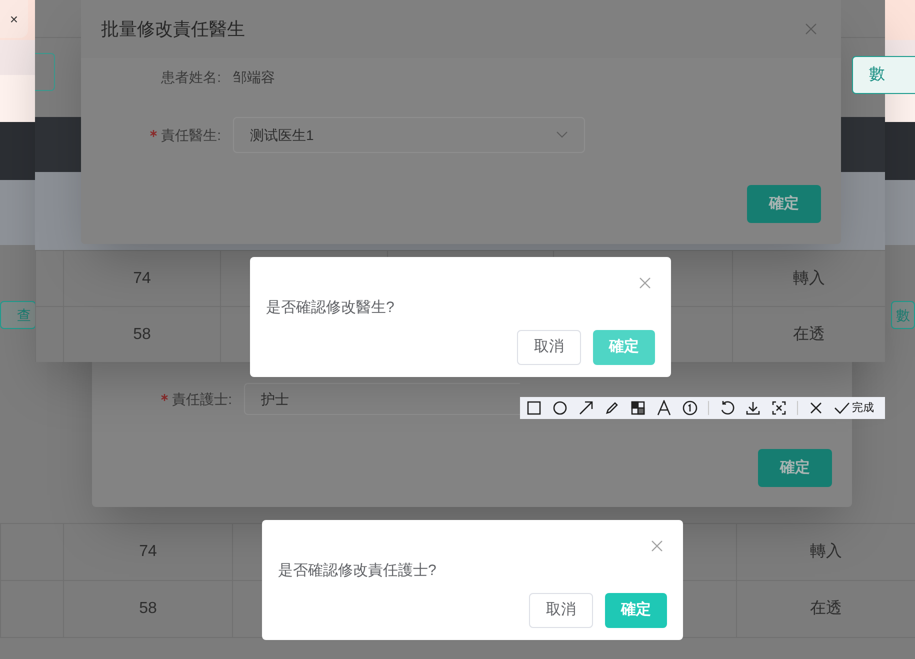 The width and height of the screenshot is (915, 659). Describe the element at coordinates (254, 77) in the screenshot. I see `patient-name: 邹端容` at that location.